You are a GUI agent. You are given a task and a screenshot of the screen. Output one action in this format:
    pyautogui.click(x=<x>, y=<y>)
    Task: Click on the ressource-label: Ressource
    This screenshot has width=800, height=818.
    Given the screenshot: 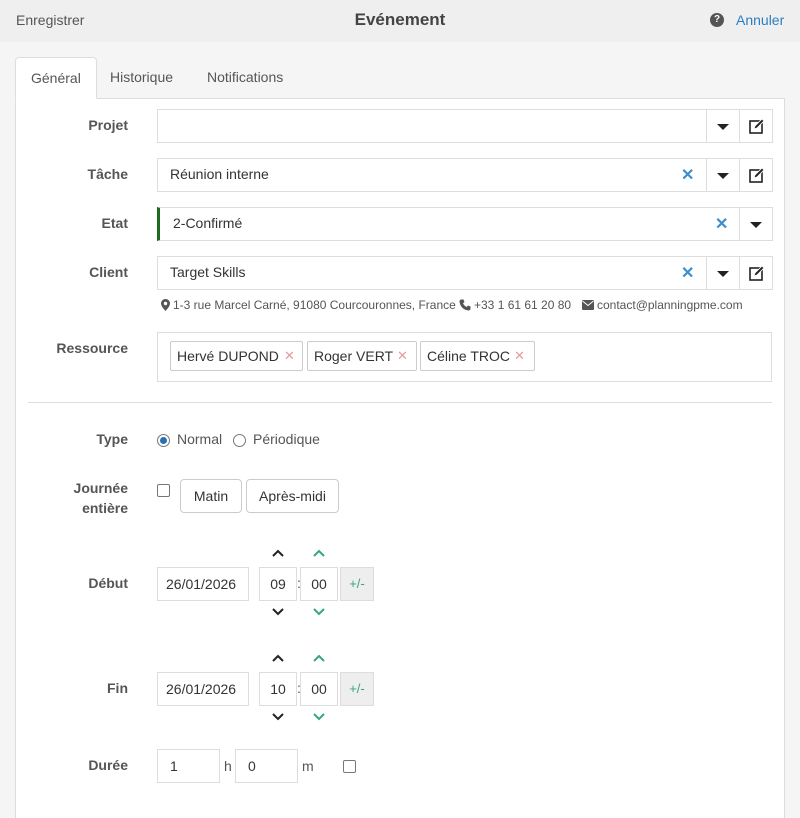 What is the action you would take?
    pyautogui.click(x=92, y=348)
    